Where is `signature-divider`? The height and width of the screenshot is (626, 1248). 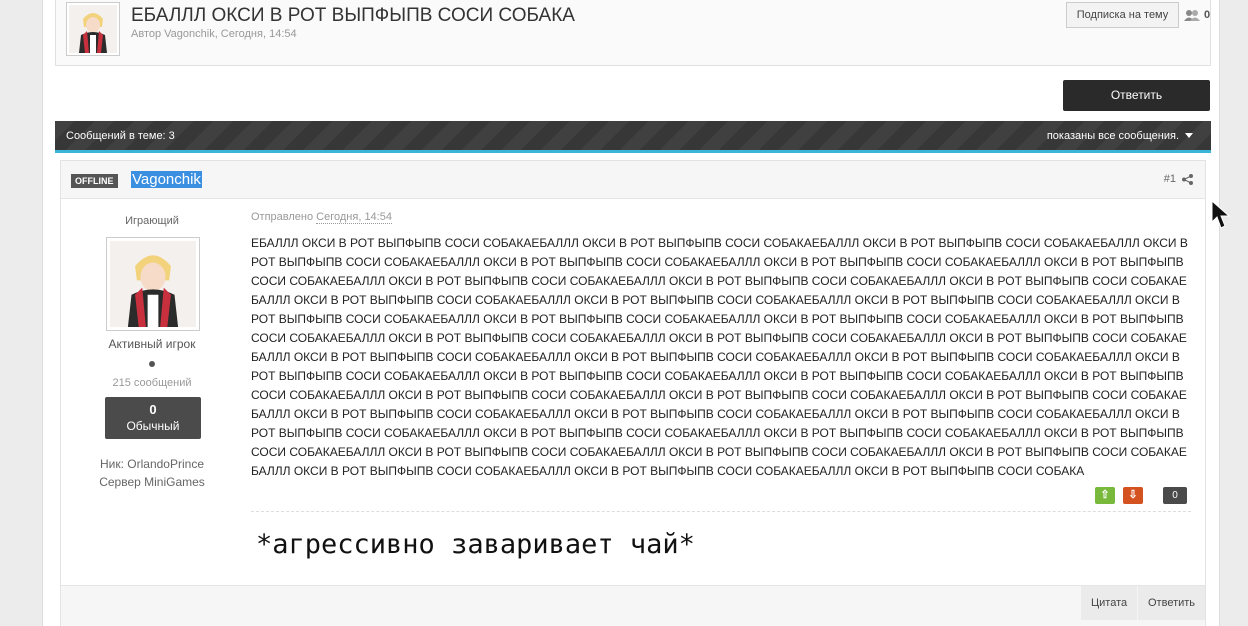
signature-divider is located at coordinates (721, 511).